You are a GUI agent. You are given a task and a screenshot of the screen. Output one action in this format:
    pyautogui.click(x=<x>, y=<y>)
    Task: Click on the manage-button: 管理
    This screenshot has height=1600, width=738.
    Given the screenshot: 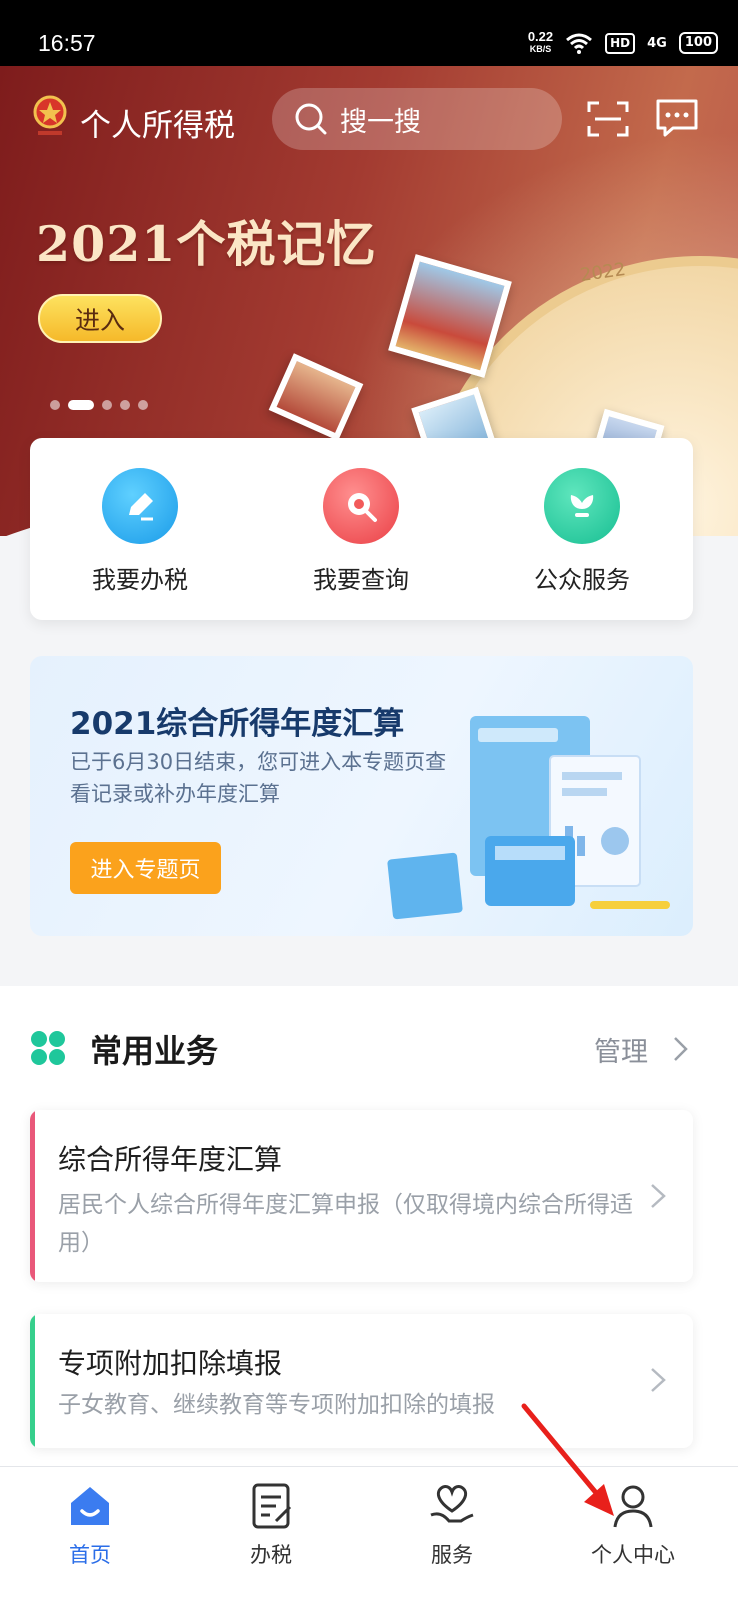 What is the action you would take?
    pyautogui.click(x=621, y=1049)
    